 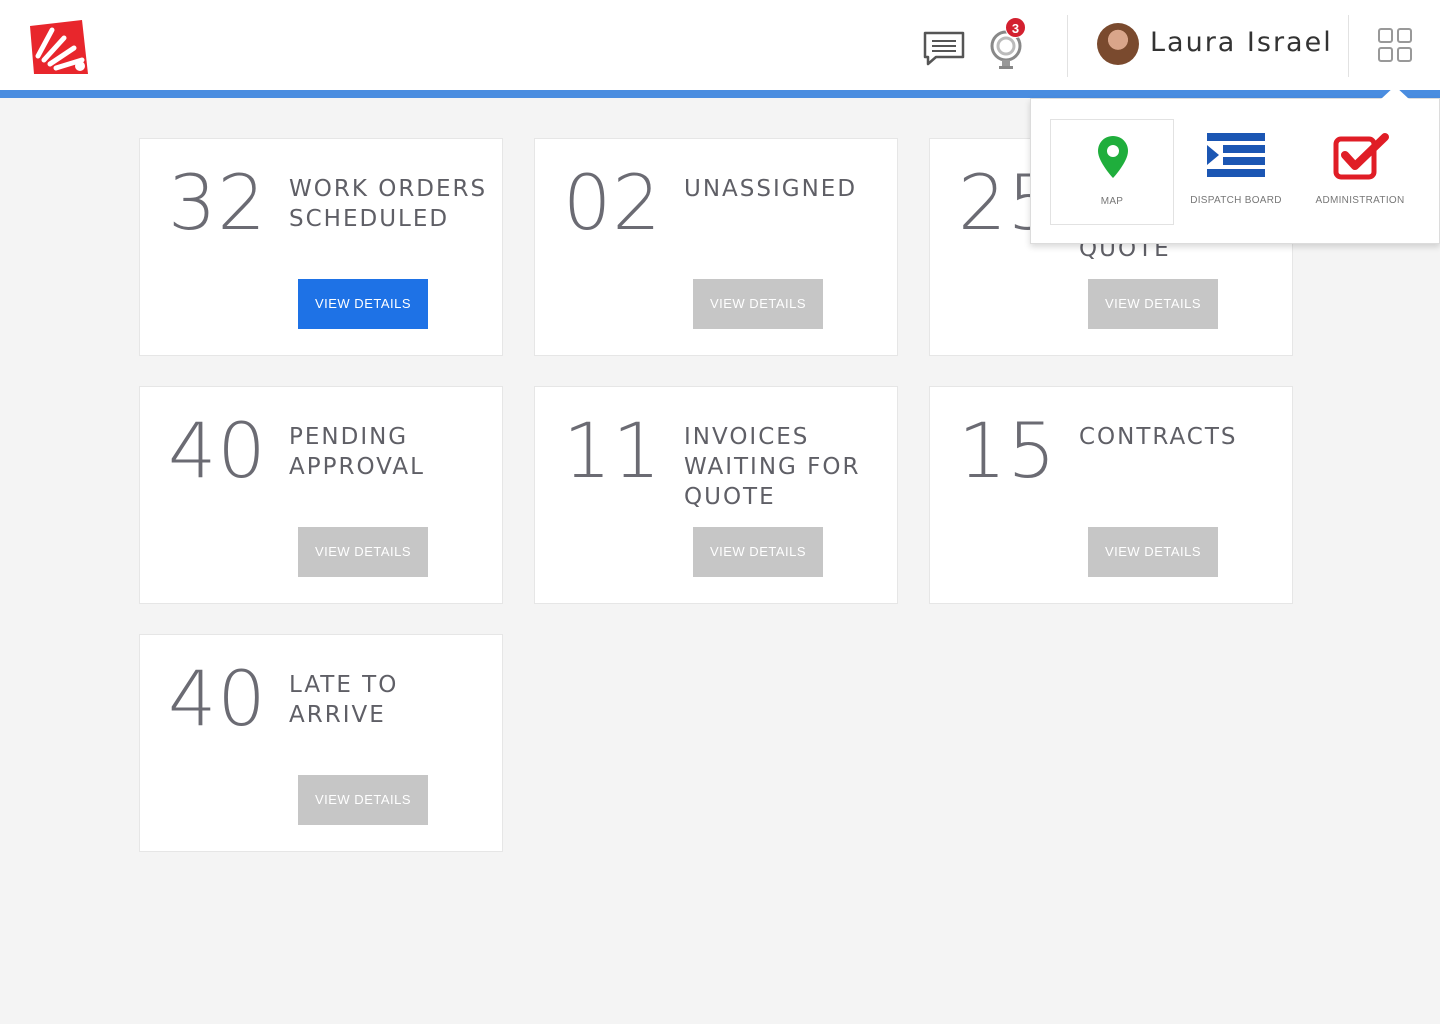 What do you see at coordinates (944, 48) in the screenshot?
I see `chat-icon` at bounding box center [944, 48].